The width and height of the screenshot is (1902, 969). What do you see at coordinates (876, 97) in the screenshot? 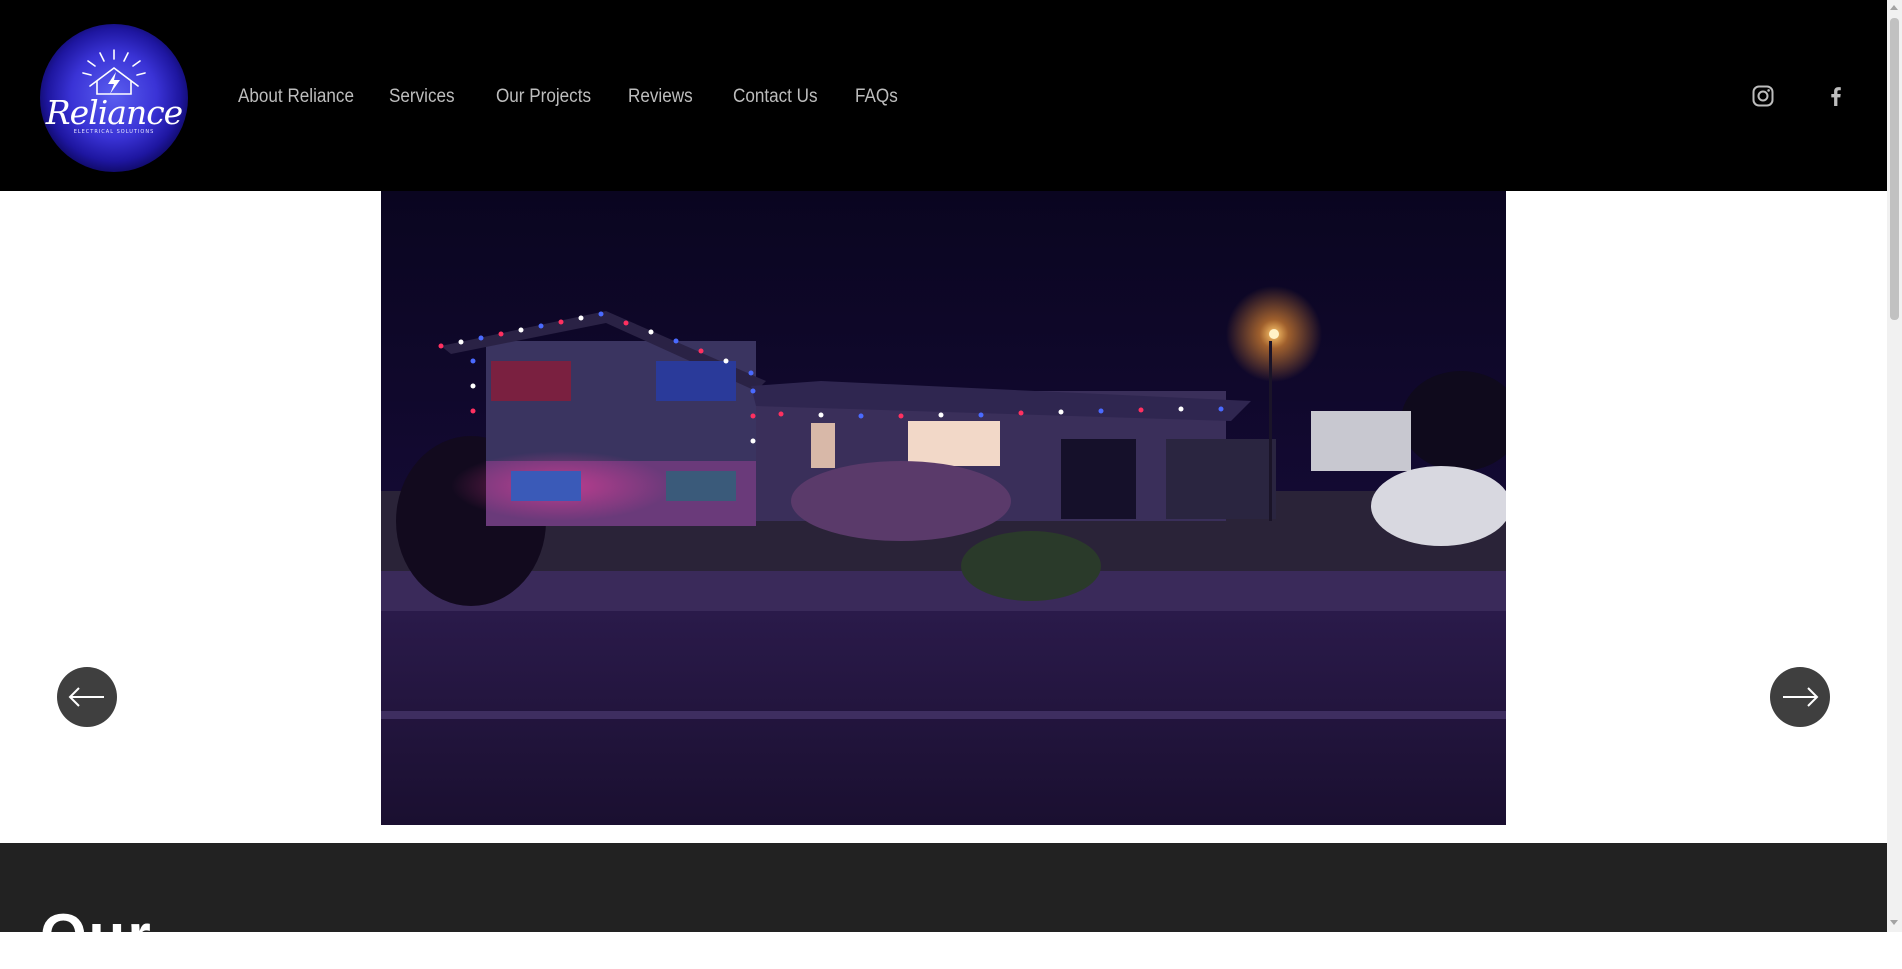
I see `nav-item-faqs: FAQs` at bounding box center [876, 97].